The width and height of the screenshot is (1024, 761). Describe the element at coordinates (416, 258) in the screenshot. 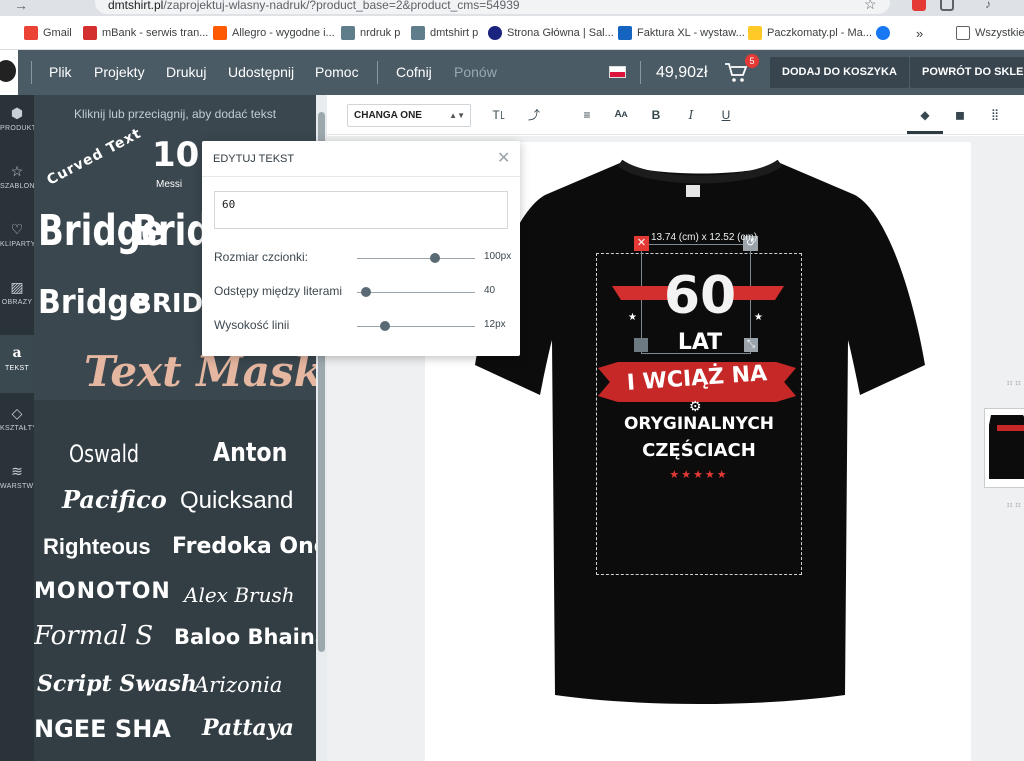

I see `font-size-slider-track` at that location.